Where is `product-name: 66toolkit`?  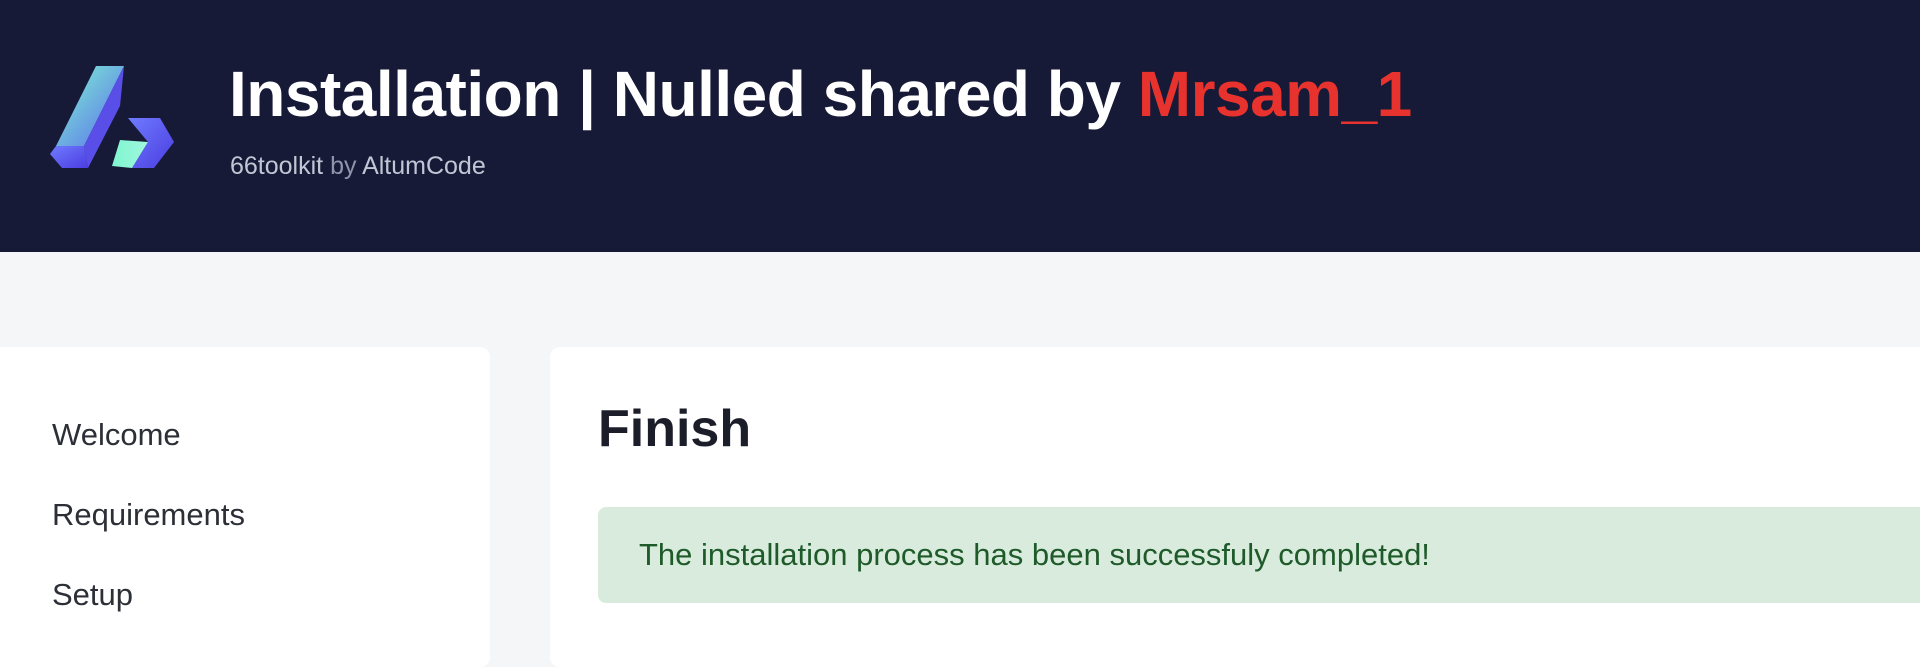 product-name: 66toolkit is located at coordinates (277, 166).